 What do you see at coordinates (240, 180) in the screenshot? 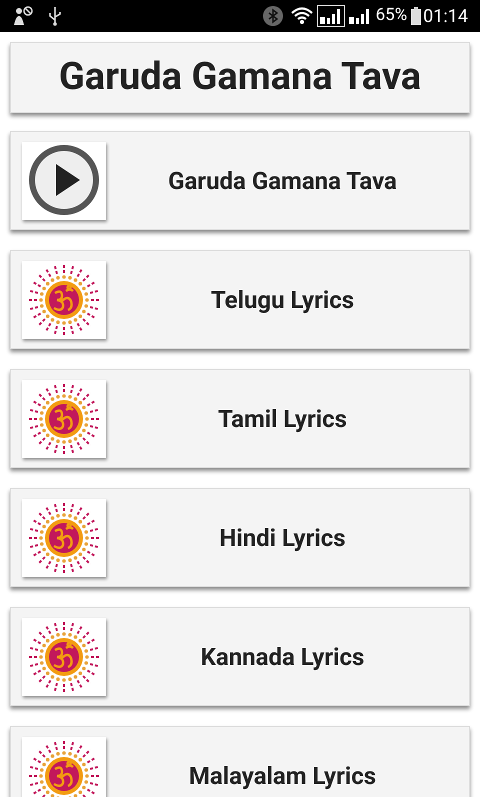
I see `menu-item: Garuda Gamana Tava` at bounding box center [240, 180].